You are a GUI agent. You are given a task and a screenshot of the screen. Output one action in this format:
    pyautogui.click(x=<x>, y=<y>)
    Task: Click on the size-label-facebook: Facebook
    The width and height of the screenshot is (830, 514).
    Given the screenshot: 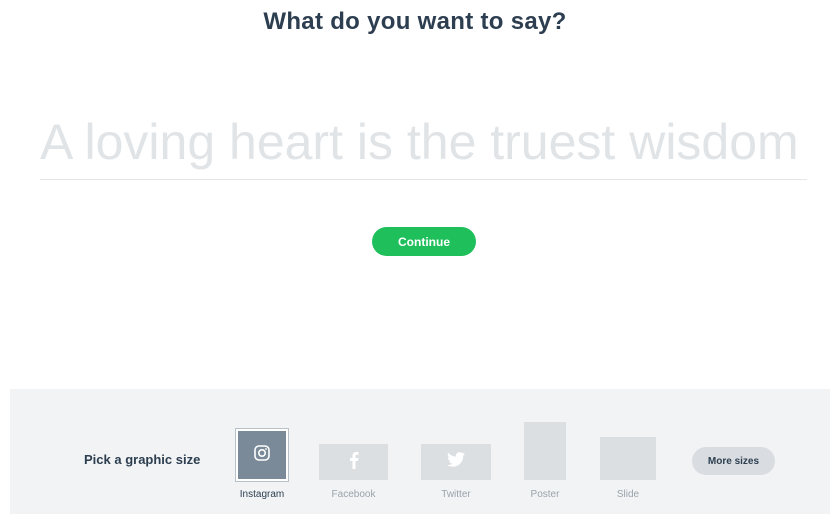 What is the action you would take?
    pyautogui.click(x=353, y=494)
    